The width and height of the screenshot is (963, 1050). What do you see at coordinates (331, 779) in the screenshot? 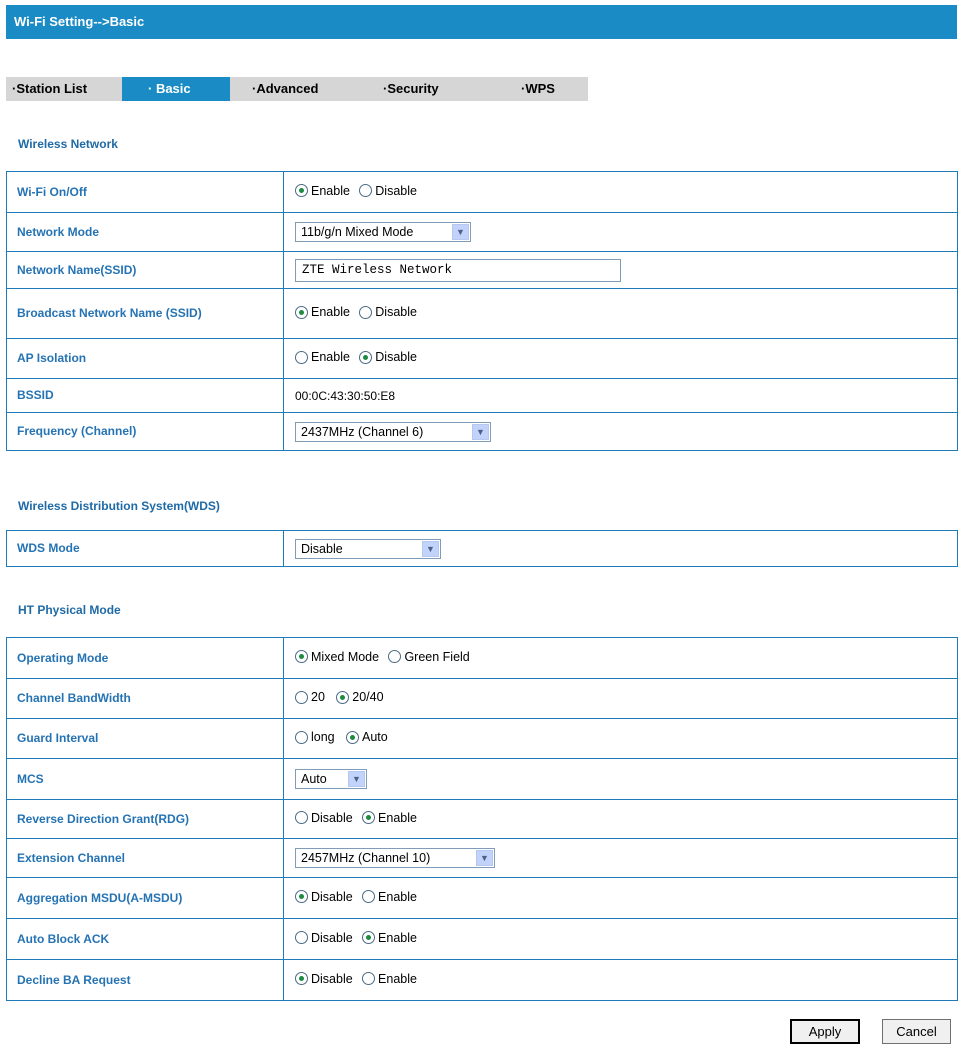
I see `mcs-select: Auto ▼` at bounding box center [331, 779].